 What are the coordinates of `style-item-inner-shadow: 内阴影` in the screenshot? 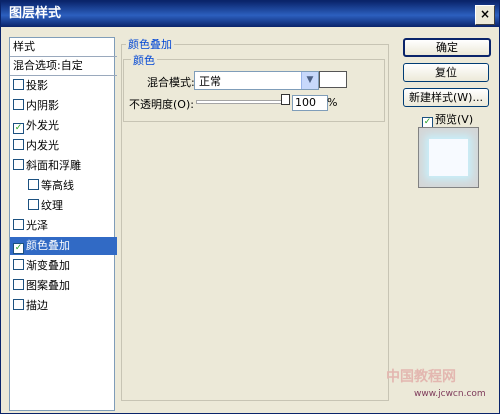 It's located at (63, 106).